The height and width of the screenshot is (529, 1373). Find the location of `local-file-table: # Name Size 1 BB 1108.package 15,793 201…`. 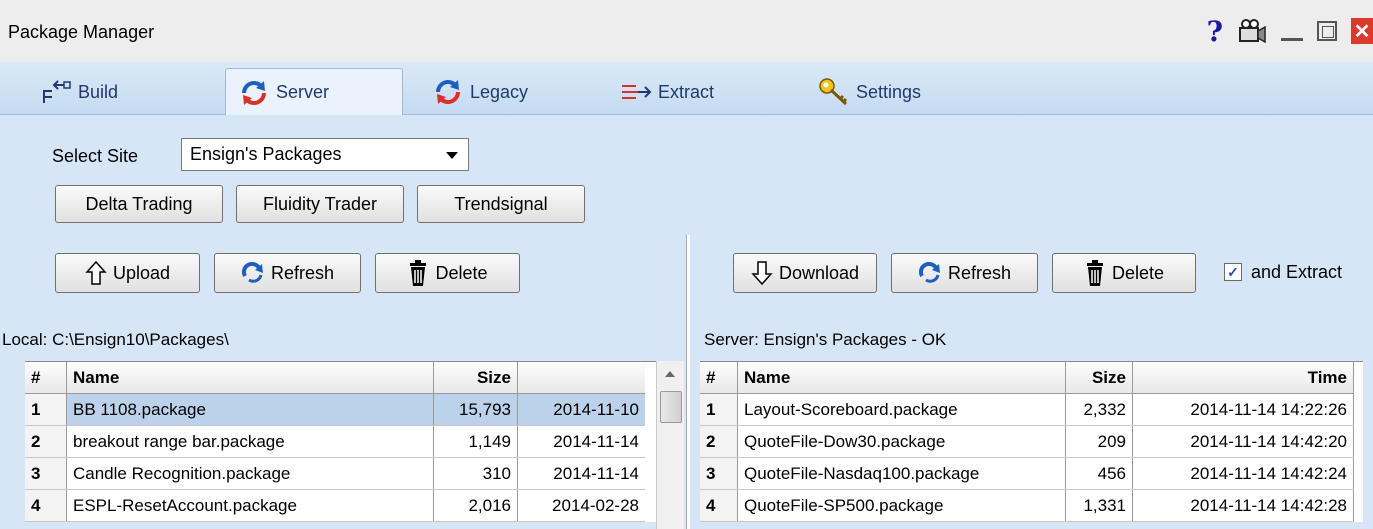

local-file-table: # Name Size 1 BB 1108.package 15,793 201… is located at coordinates (340, 441).